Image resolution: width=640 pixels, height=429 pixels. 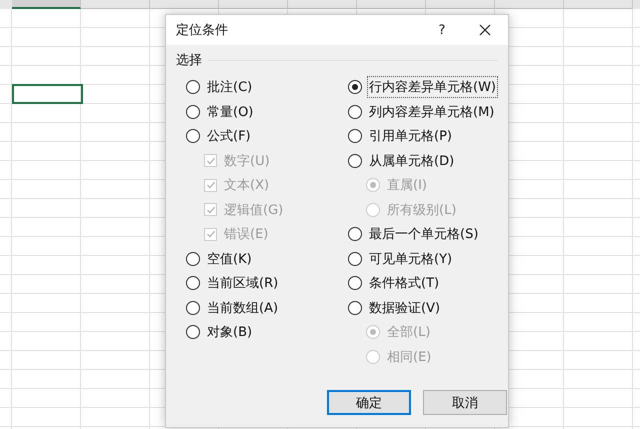 I want to click on group-label: 选择, so click(x=189, y=60).